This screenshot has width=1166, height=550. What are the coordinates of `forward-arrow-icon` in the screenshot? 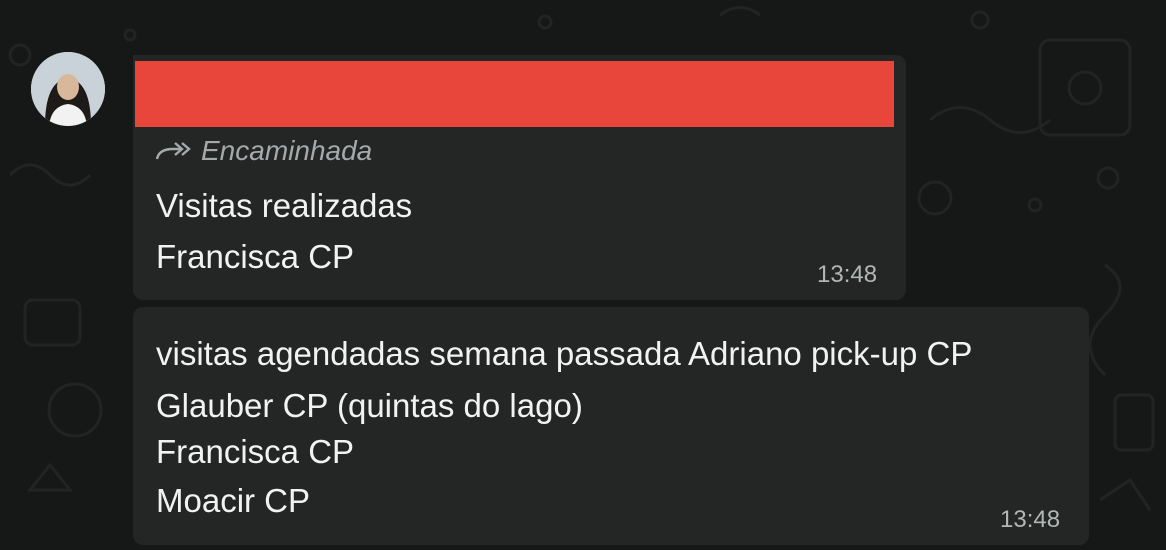 It's located at (173, 151).